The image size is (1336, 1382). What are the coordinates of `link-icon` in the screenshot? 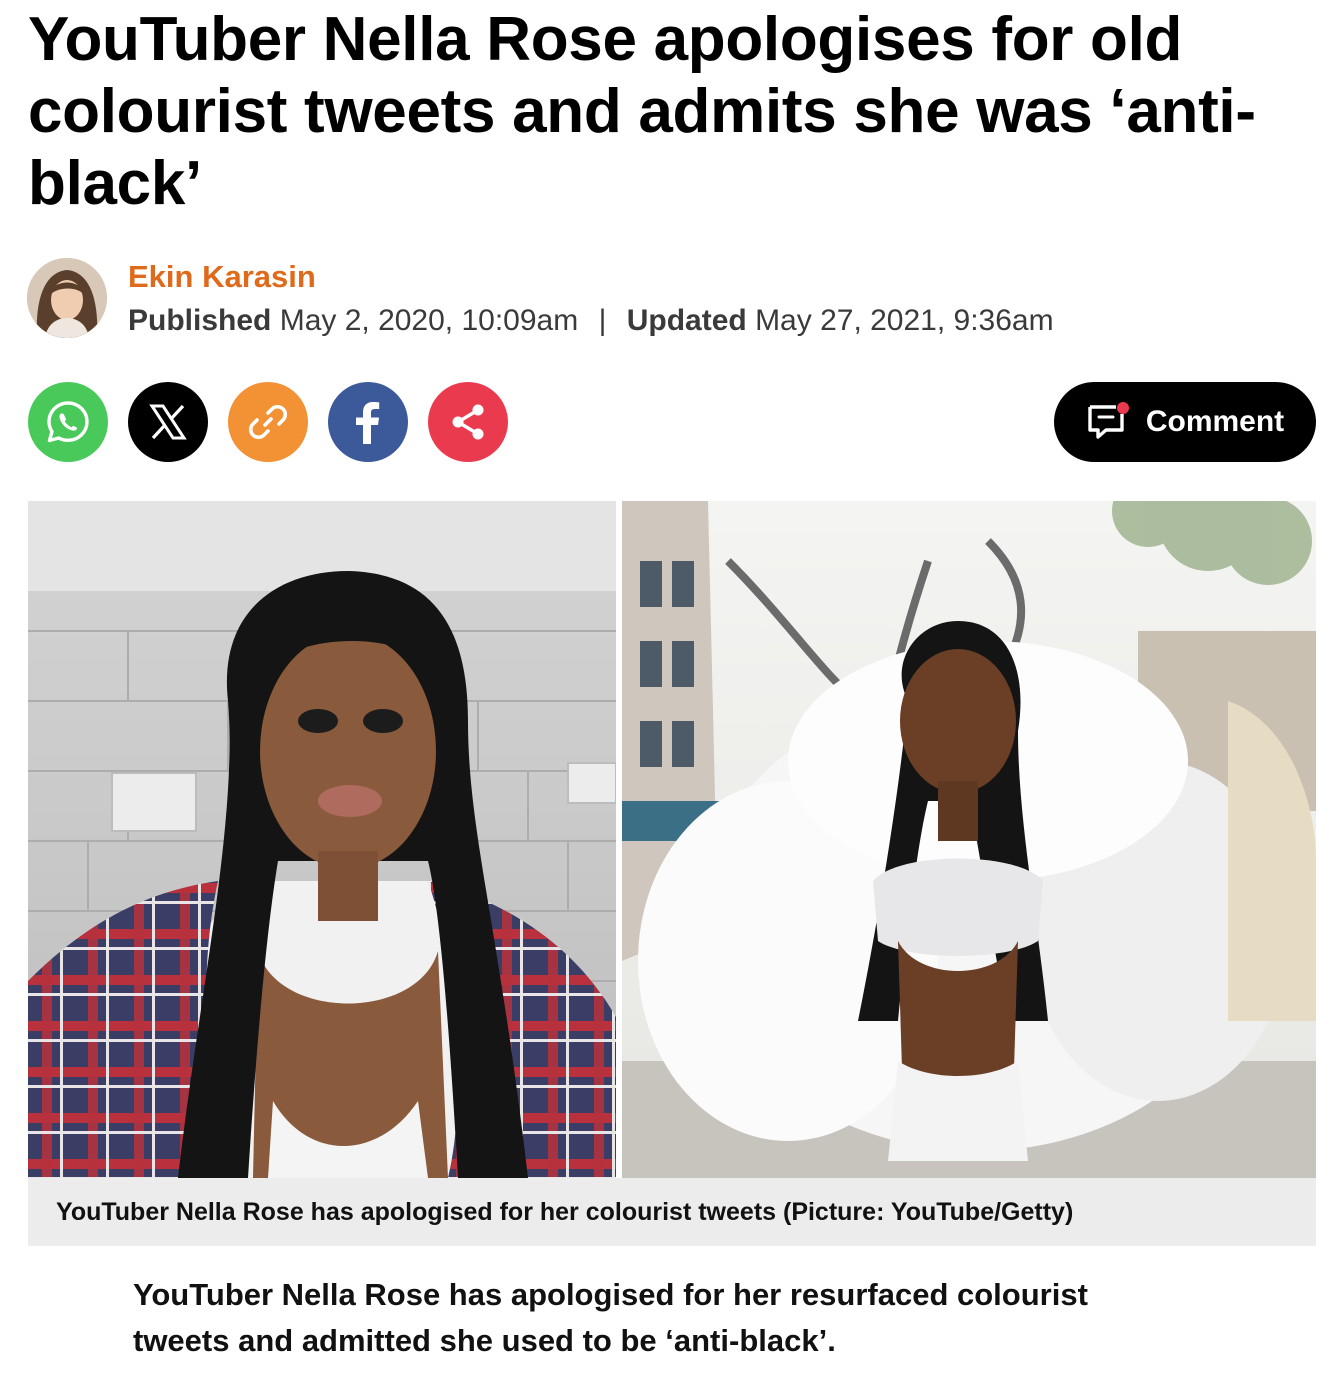 It's located at (268, 422).